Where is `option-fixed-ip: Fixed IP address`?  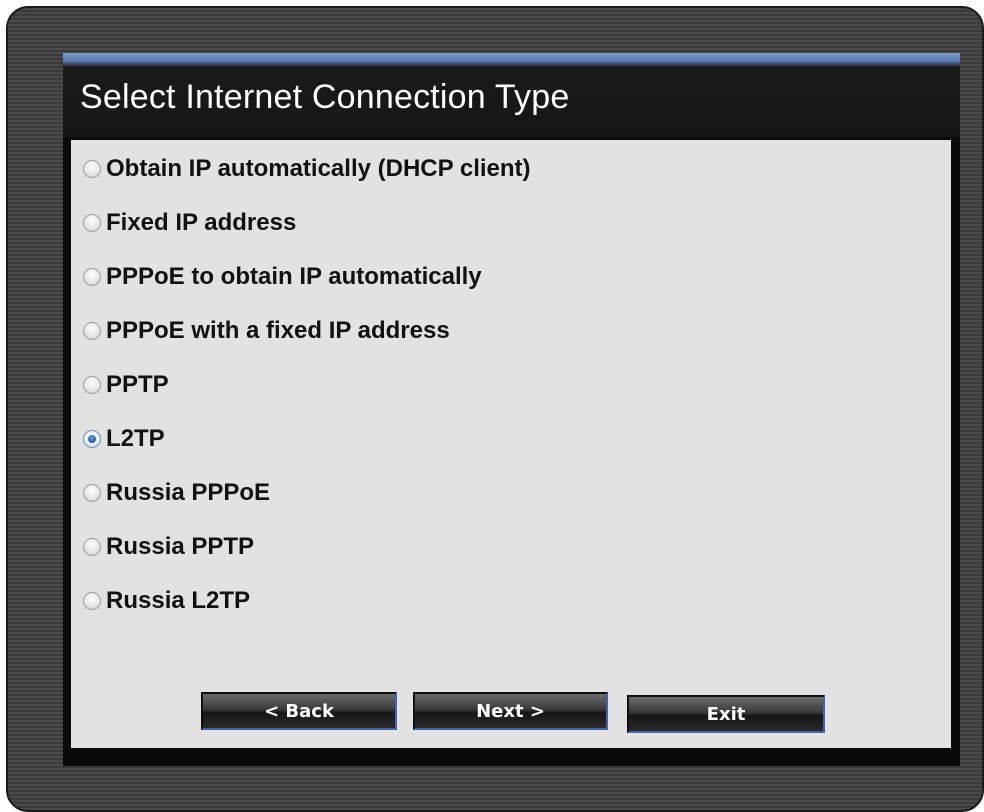 option-fixed-ip: Fixed IP address is located at coordinates (189, 223).